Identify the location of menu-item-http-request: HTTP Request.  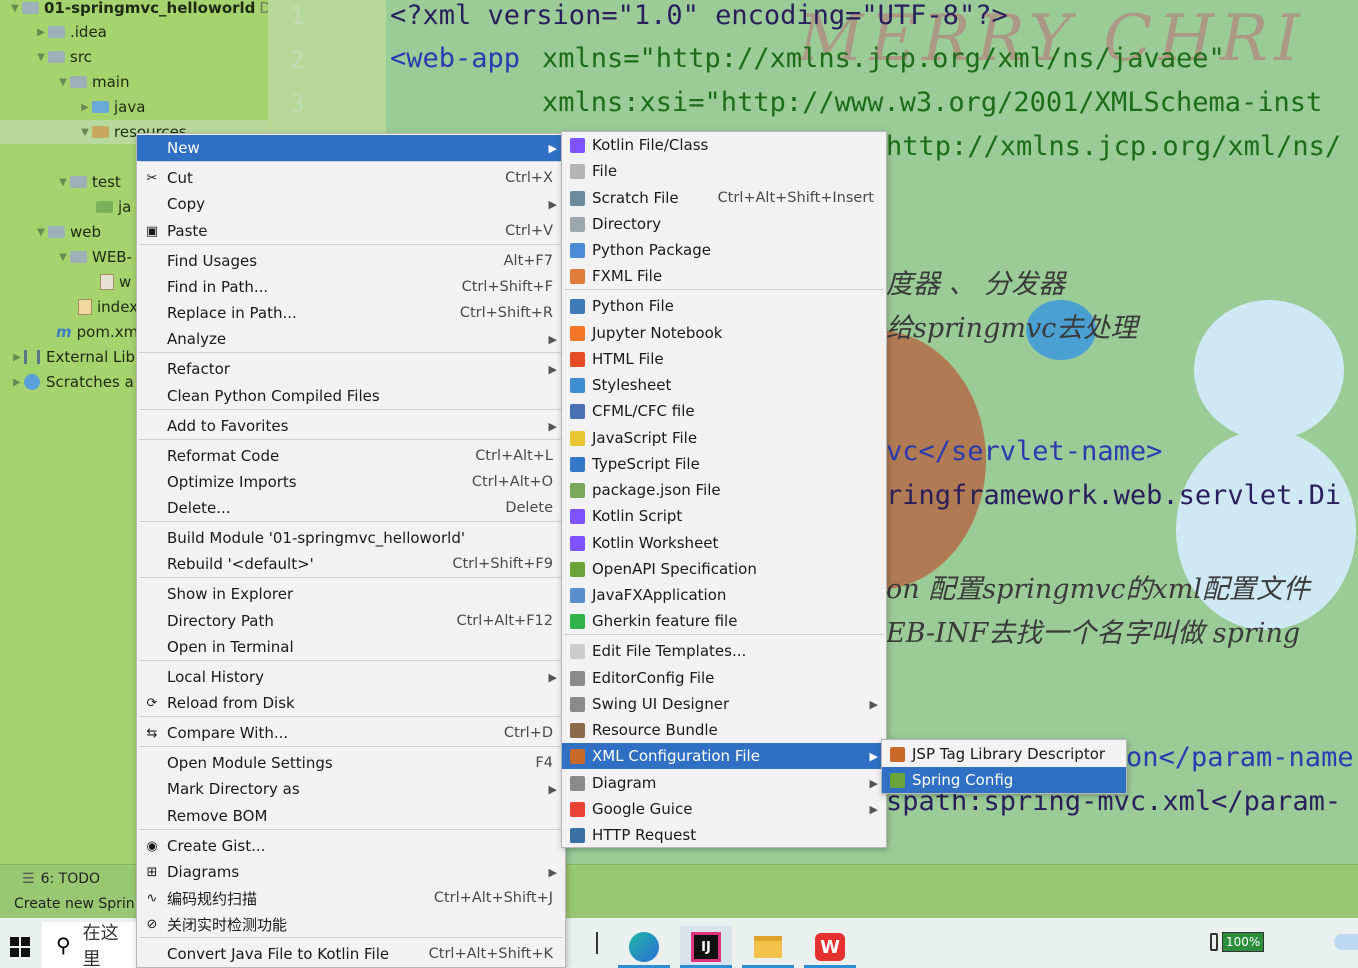
(724, 835).